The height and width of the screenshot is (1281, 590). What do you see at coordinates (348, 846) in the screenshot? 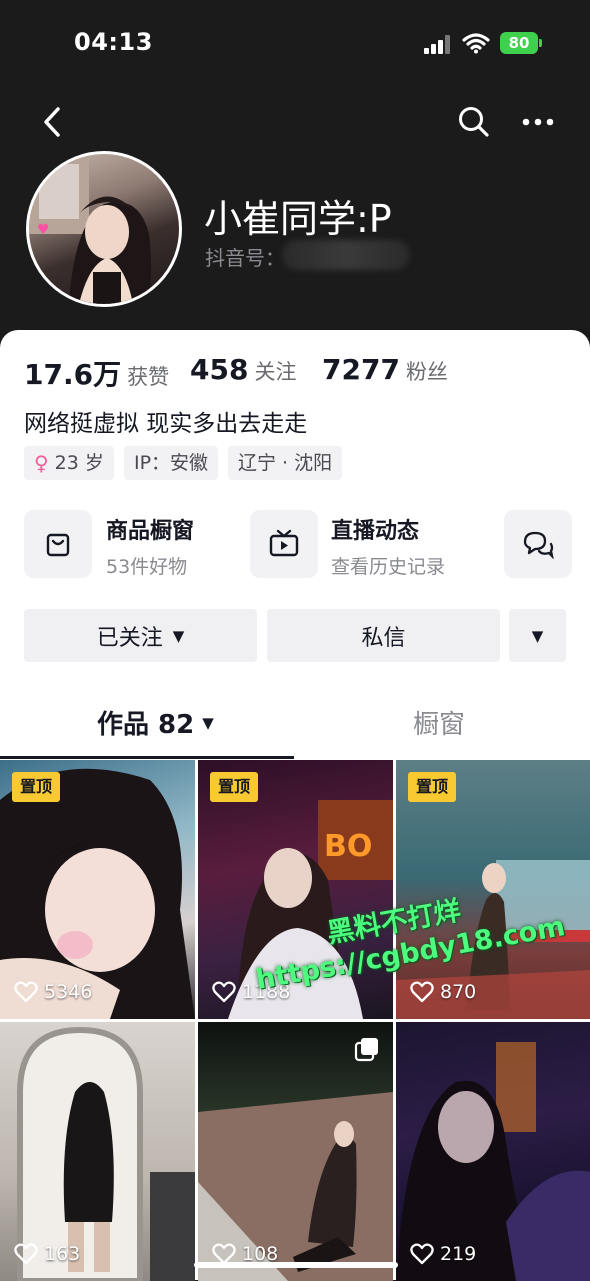
I see `svg-text: BO` at bounding box center [348, 846].